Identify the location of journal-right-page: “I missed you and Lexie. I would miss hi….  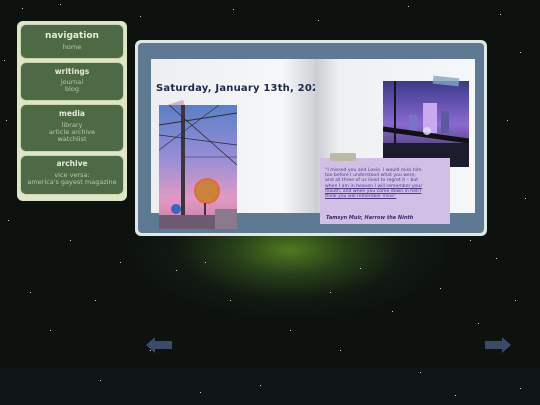
(395, 141).